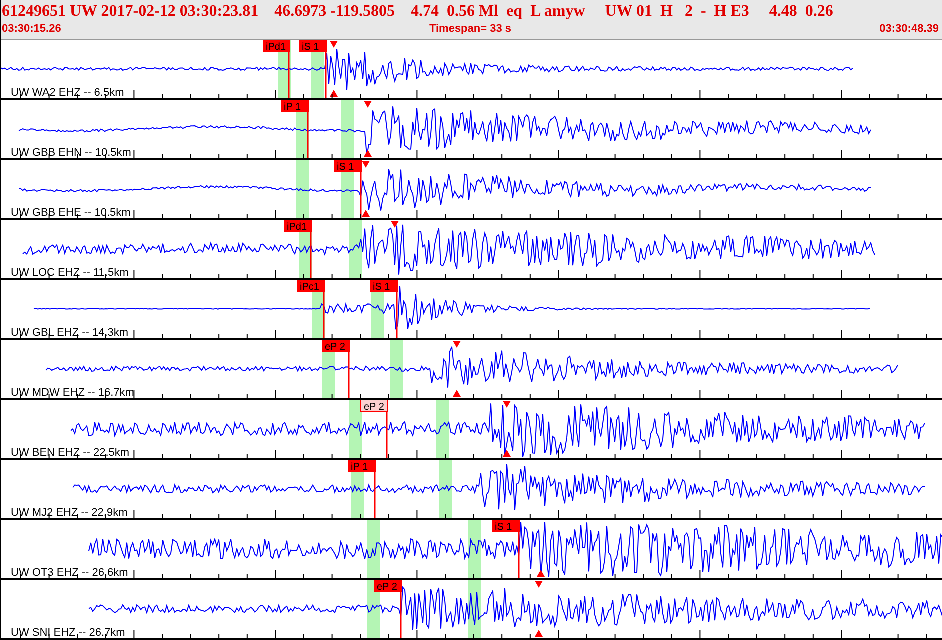 The image size is (942, 640). Describe the element at coordinates (70, 273) in the screenshot. I see `station-label: UW LOC EHZ -- 11.5km` at that location.